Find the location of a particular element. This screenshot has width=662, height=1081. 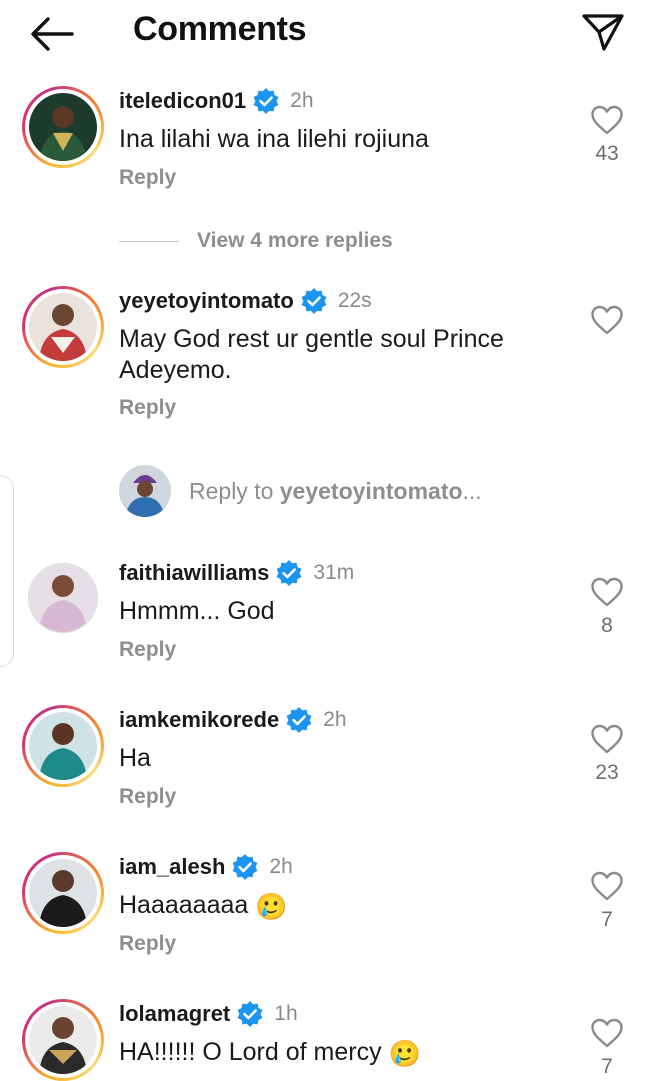

like-count: 43 is located at coordinates (607, 153).